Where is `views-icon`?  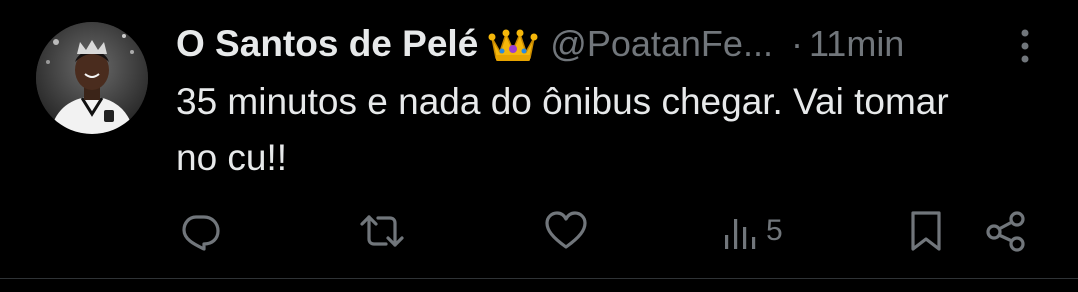
views-icon is located at coordinates (740, 231).